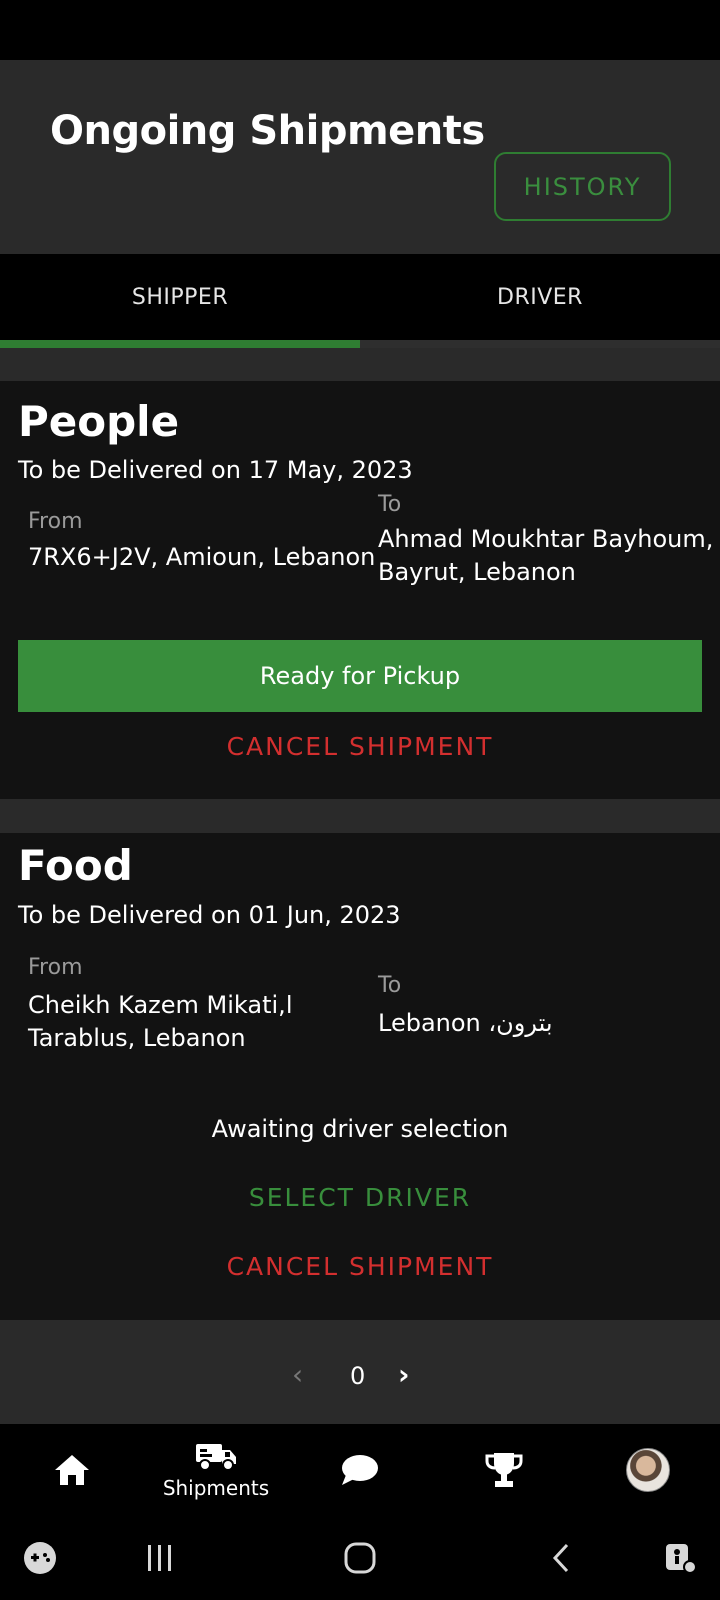 The image size is (720, 1600). I want to click on recents-icon, so click(159, 1558).